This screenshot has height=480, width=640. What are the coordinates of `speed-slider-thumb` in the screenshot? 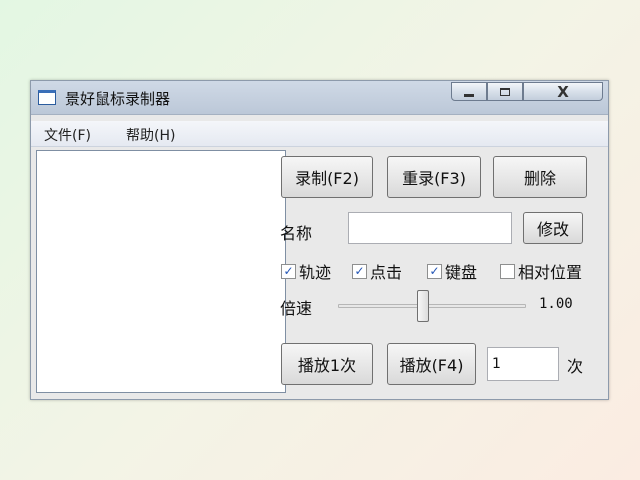 It's located at (423, 306).